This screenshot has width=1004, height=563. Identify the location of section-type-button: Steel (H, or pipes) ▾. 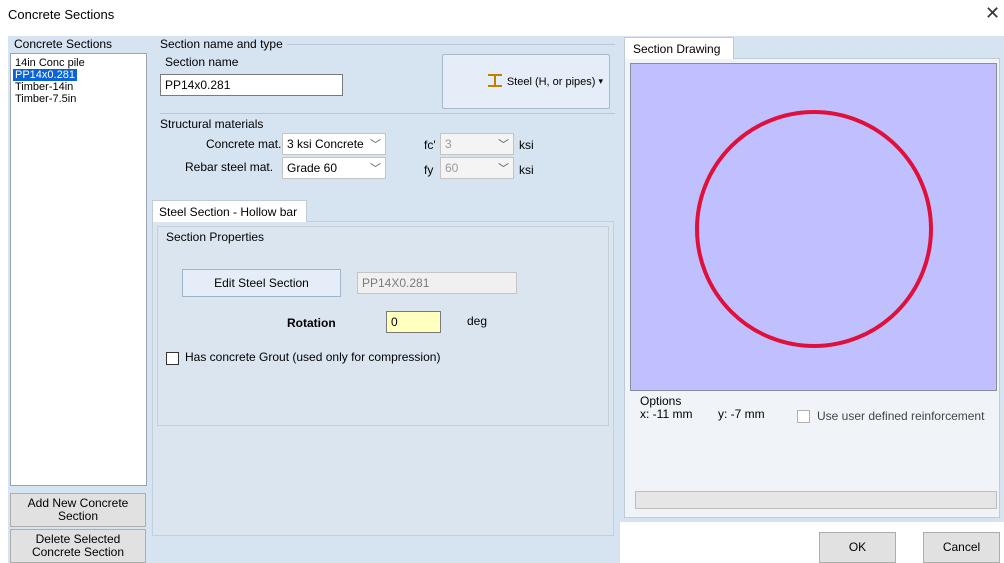
(526, 81).